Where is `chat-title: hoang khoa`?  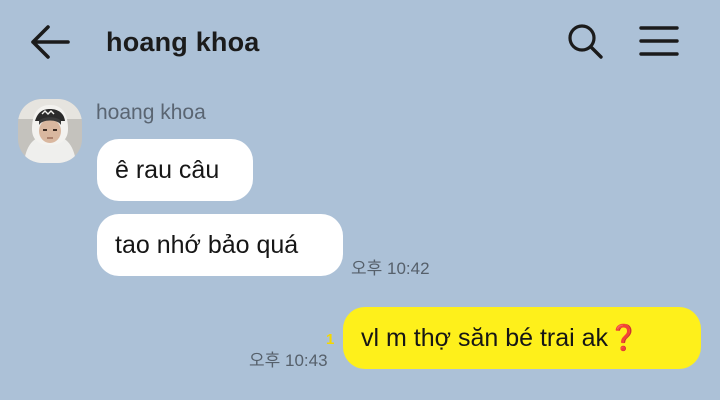
chat-title: hoang khoa is located at coordinates (183, 42).